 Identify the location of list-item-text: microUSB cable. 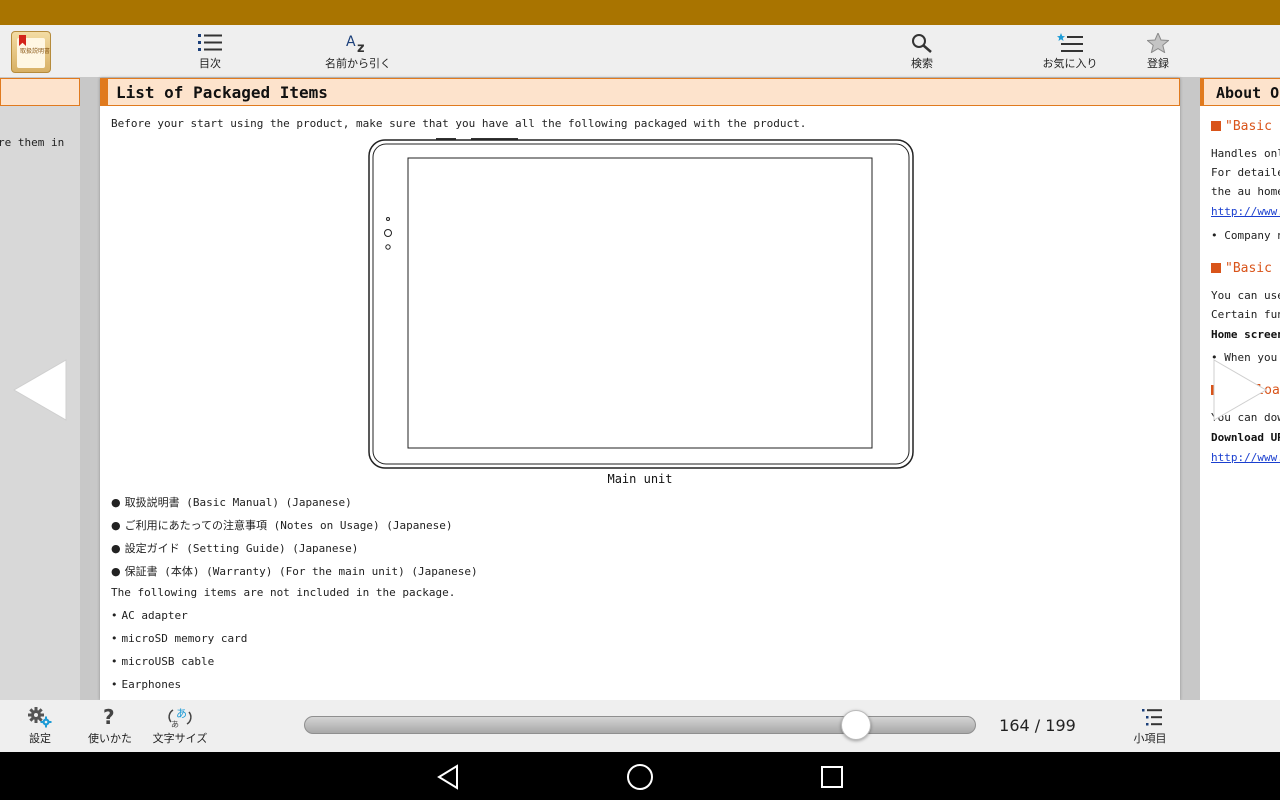
(168, 661).